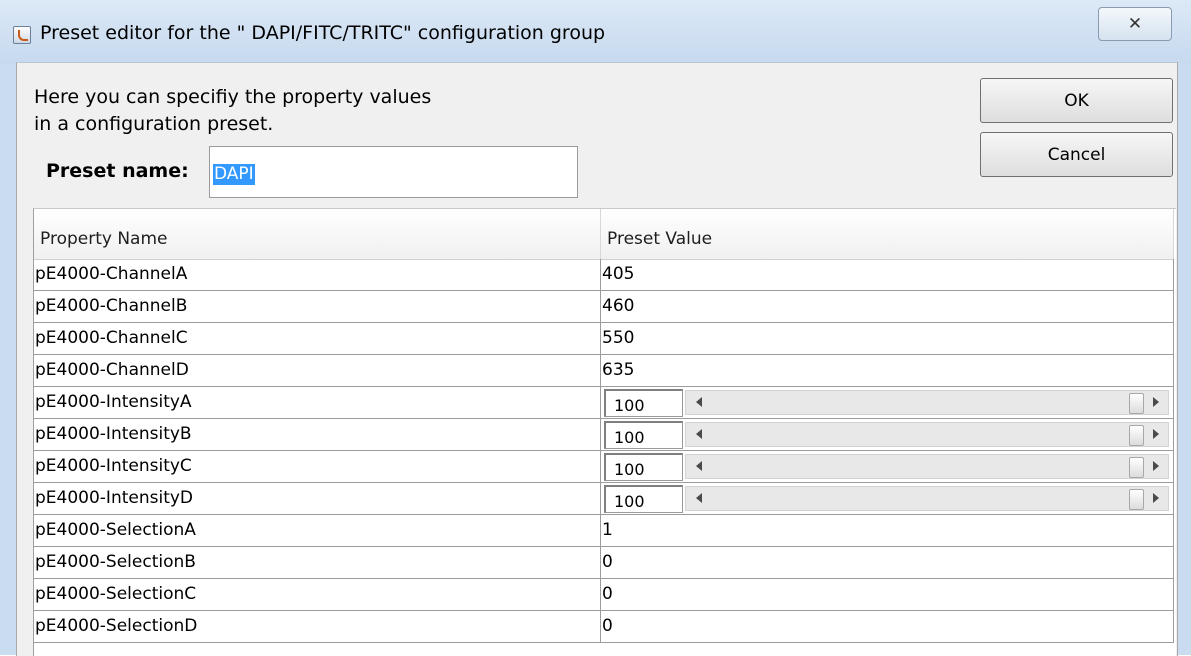 This screenshot has height=656, width=1191. I want to click on table-row: pE4000-SelectionD 0, so click(604, 627).